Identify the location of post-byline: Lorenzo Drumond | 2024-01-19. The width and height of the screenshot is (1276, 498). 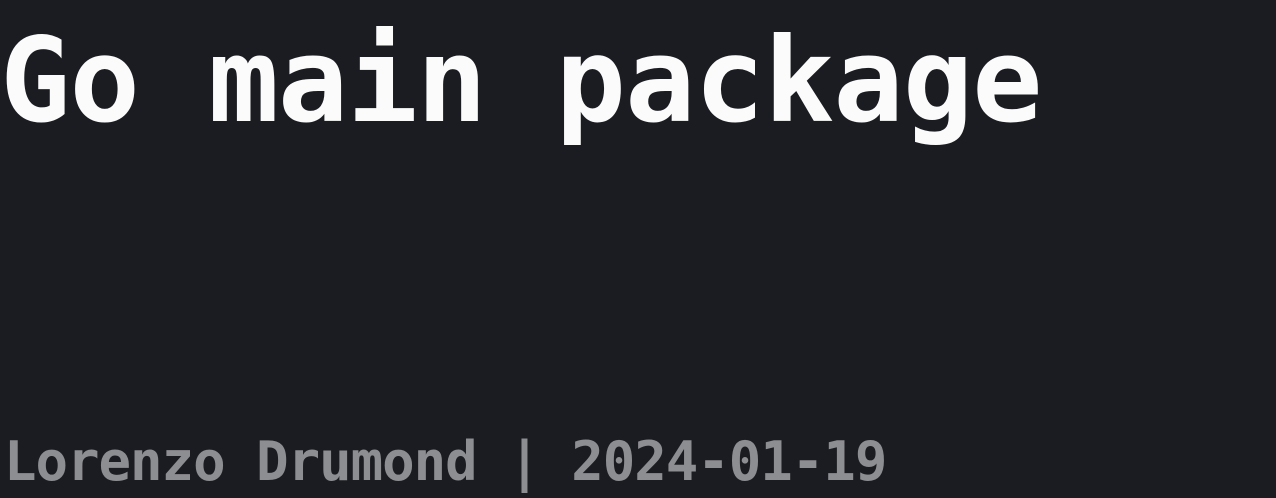
(445, 462).